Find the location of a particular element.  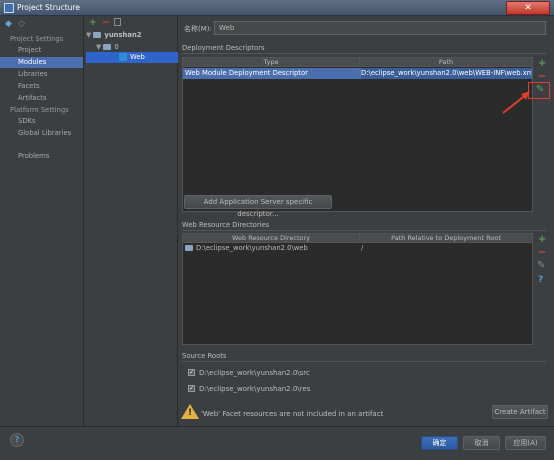

window-title: Project Structure is located at coordinates (48, 7).